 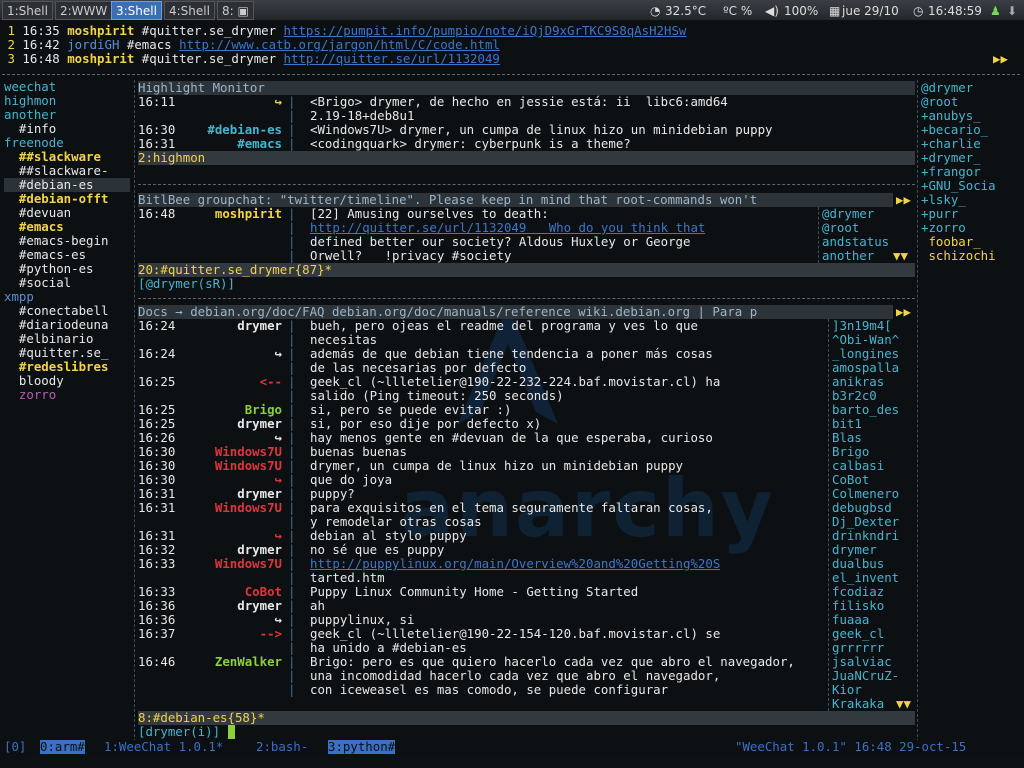 I want to click on nick-item: fuaaa, so click(x=873, y=620).